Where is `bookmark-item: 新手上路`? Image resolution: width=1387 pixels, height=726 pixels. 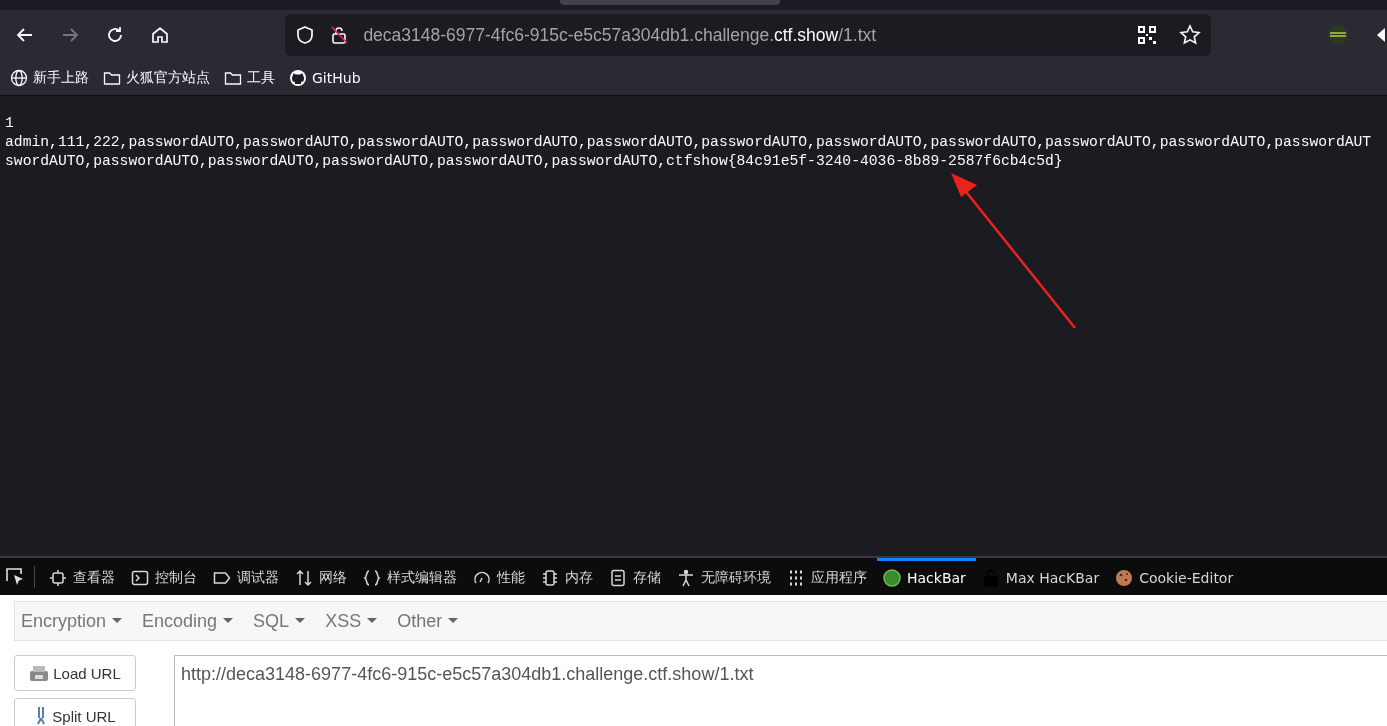
bookmark-item: 新手上路 is located at coordinates (49, 77).